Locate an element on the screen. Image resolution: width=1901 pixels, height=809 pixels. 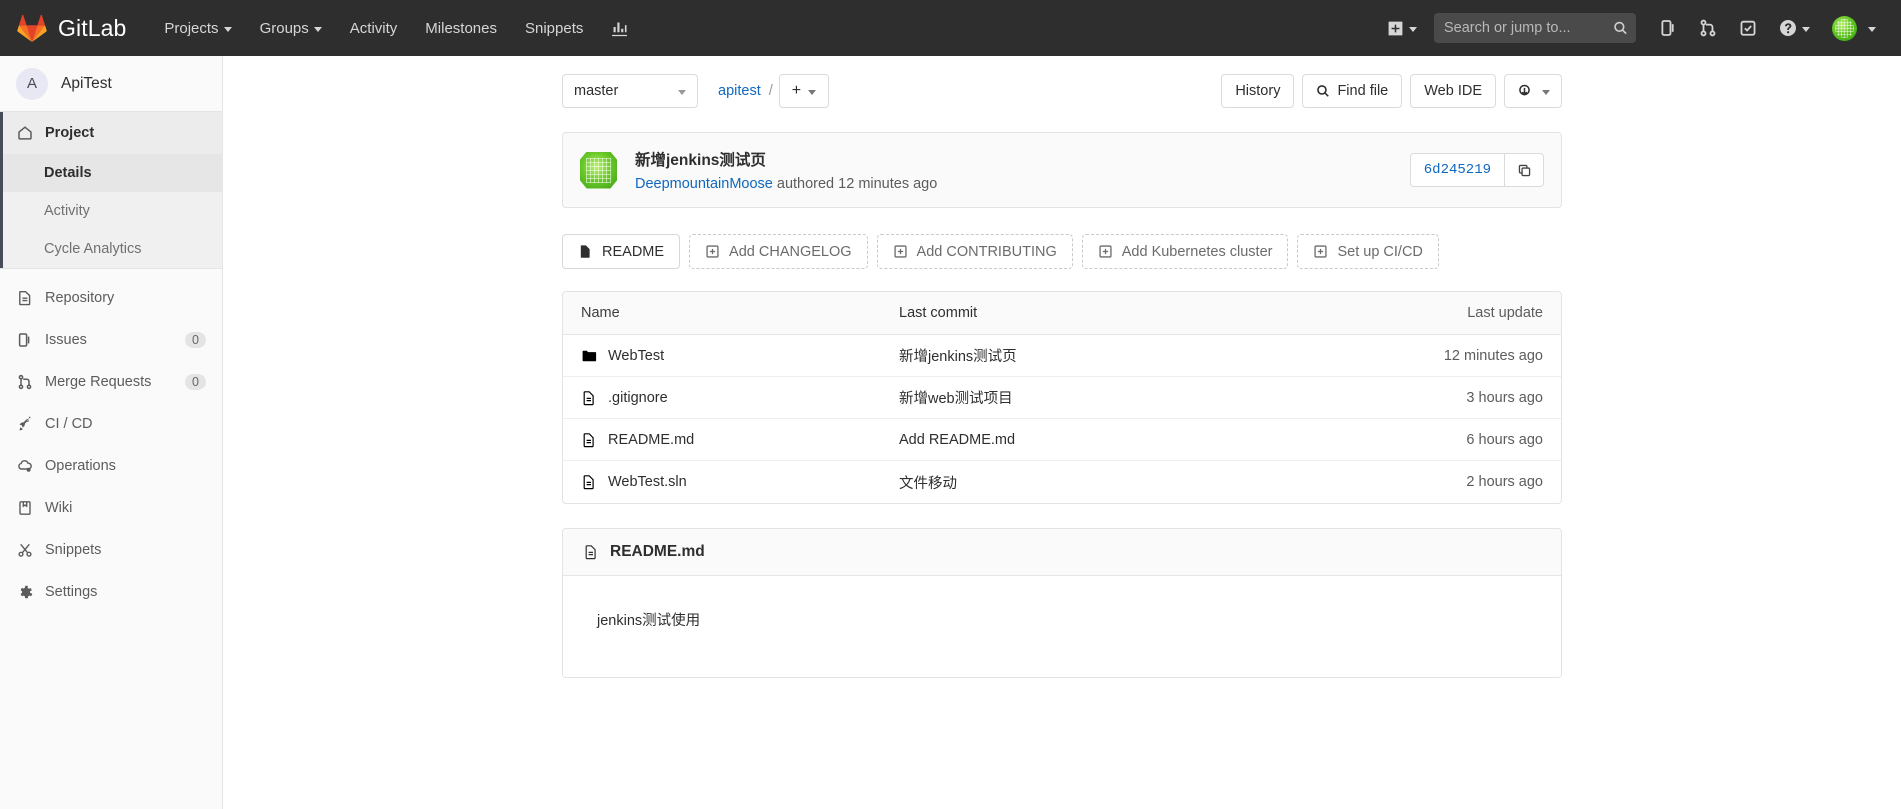
sidebar-item-merge-requests: Merge Requests 0 is located at coordinates (111, 382).